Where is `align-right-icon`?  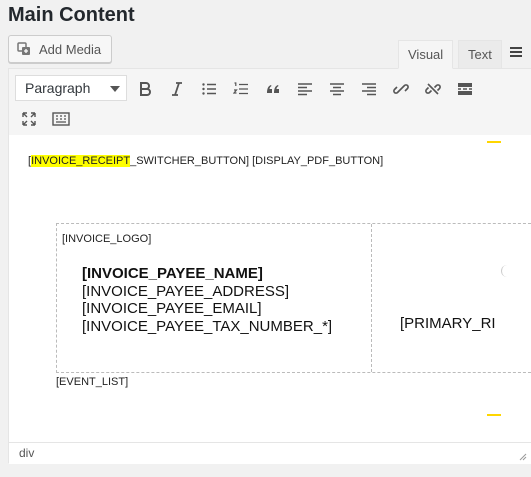
align-right-icon is located at coordinates (369, 89).